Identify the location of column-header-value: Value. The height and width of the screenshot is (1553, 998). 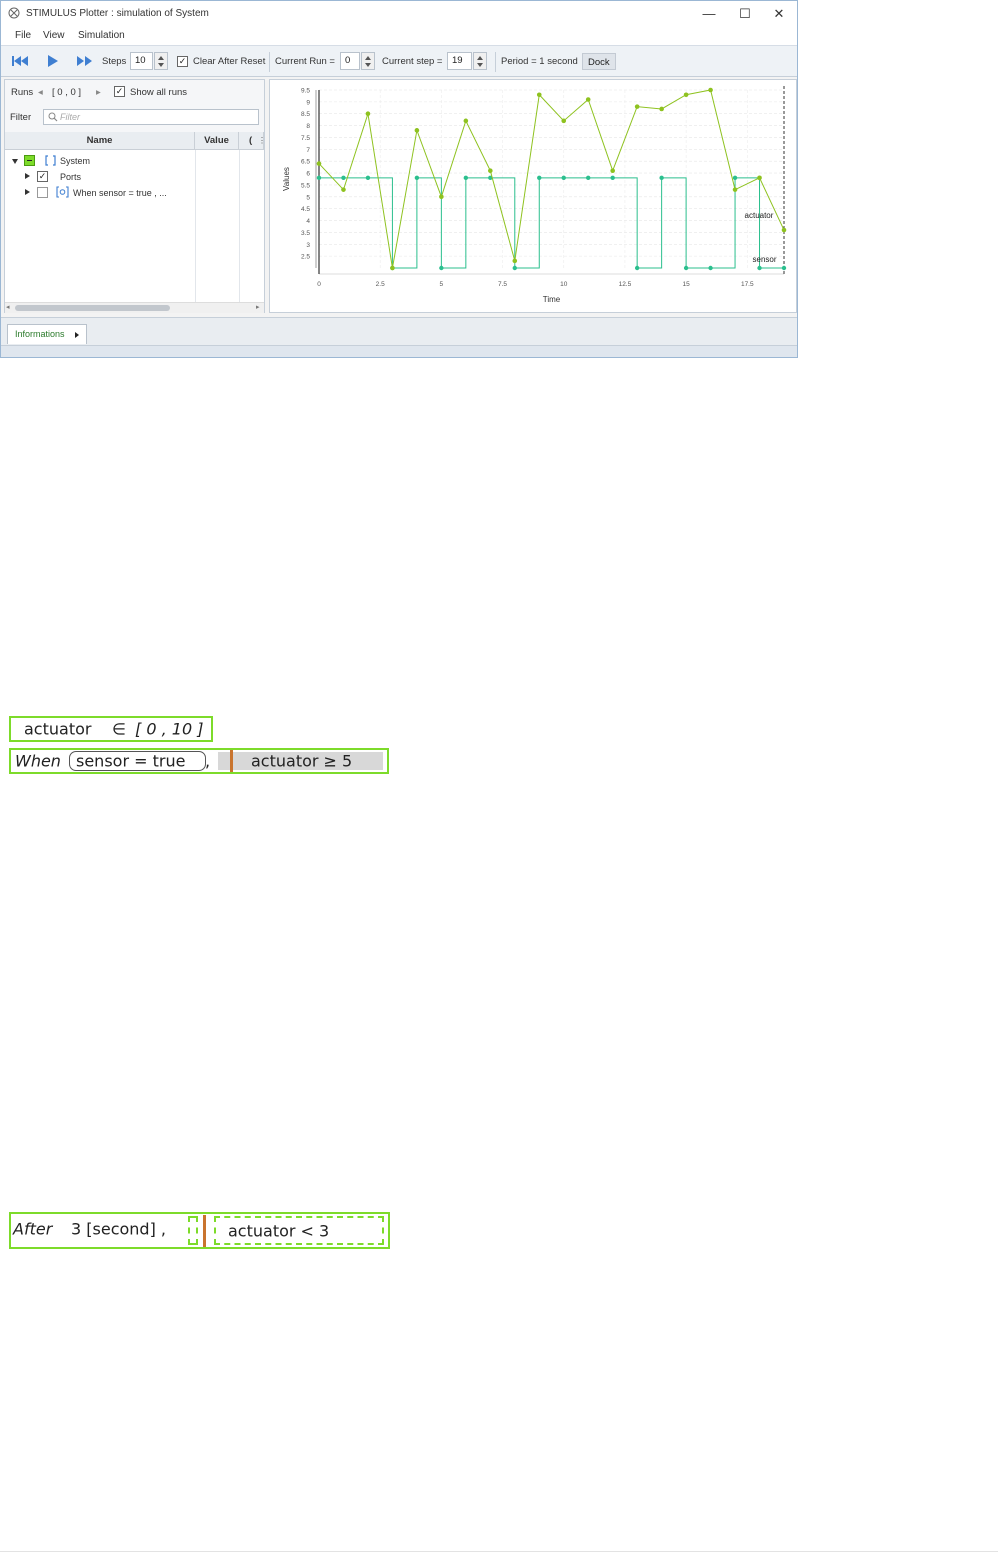
(217, 141).